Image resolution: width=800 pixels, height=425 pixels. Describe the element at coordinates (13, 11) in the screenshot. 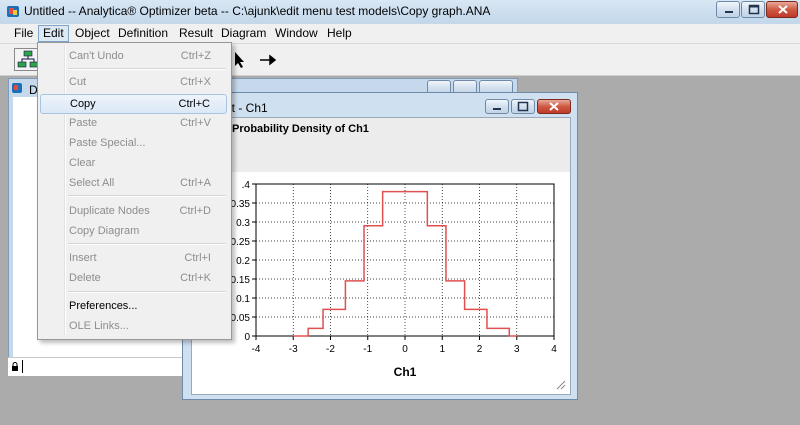

I see `analytica-app-icon` at that location.